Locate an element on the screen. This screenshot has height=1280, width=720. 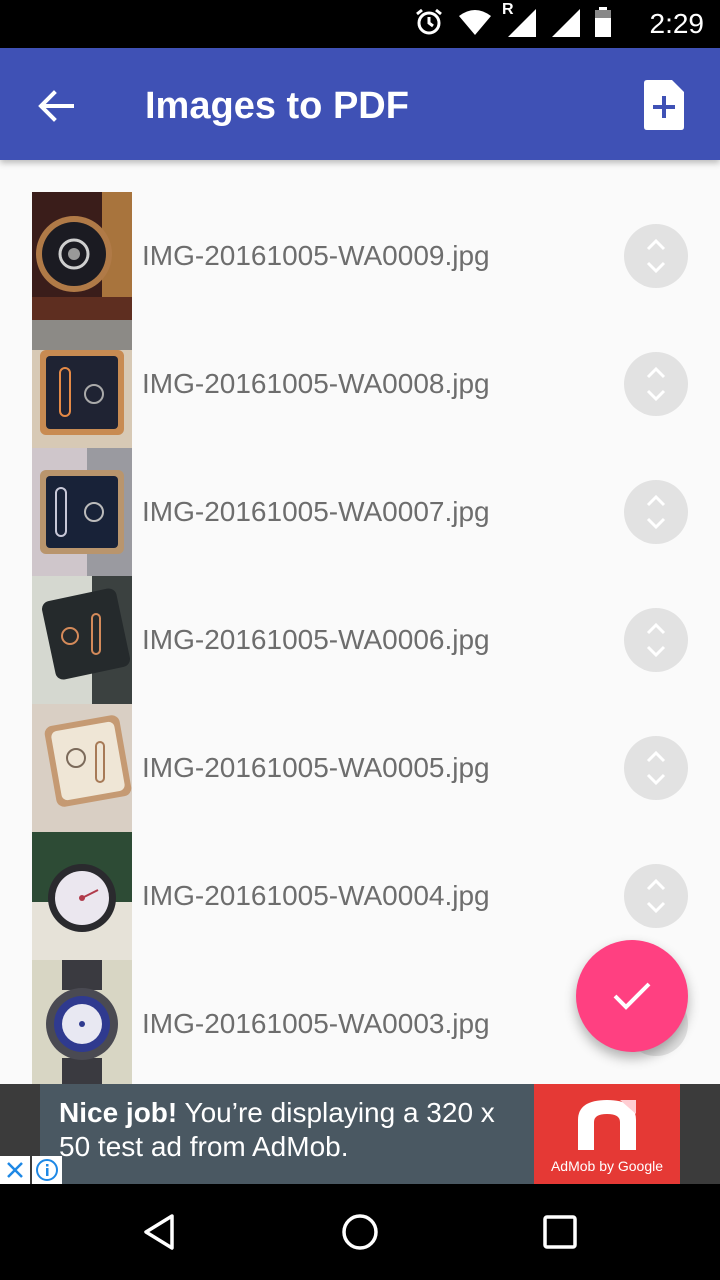
back-triangle-icon is located at coordinates (159, 1232).